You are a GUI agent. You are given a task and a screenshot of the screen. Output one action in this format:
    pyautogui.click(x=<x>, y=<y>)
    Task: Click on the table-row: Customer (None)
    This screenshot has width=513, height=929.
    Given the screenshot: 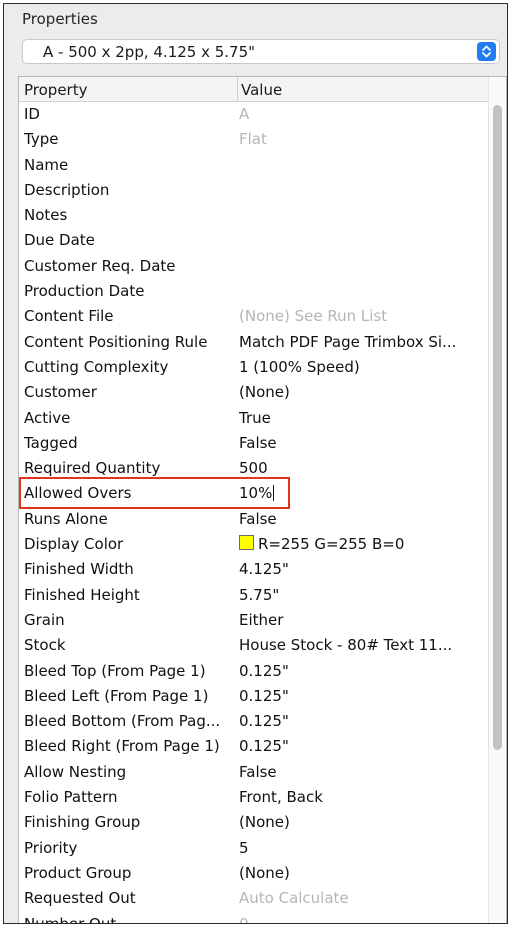 What is the action you would take?
    pyautogui.click(x=253, y=392)
    